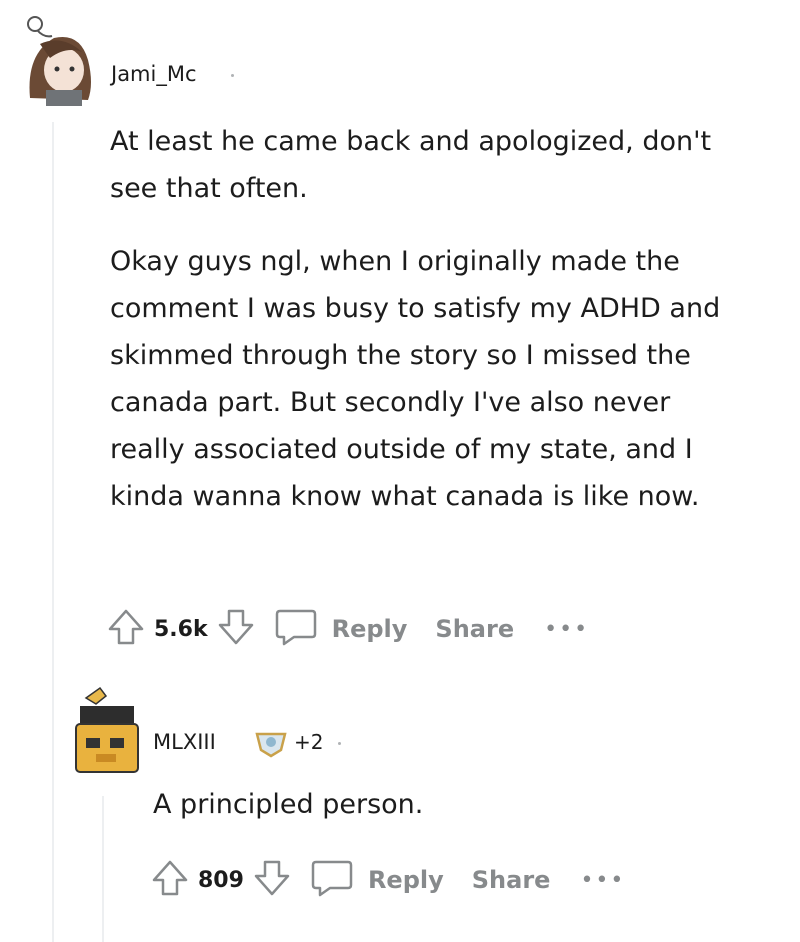  What do you see at coordinates (309, 742) in the screenshot?
I see `award-count: +2` at bounding box center [309, 742].